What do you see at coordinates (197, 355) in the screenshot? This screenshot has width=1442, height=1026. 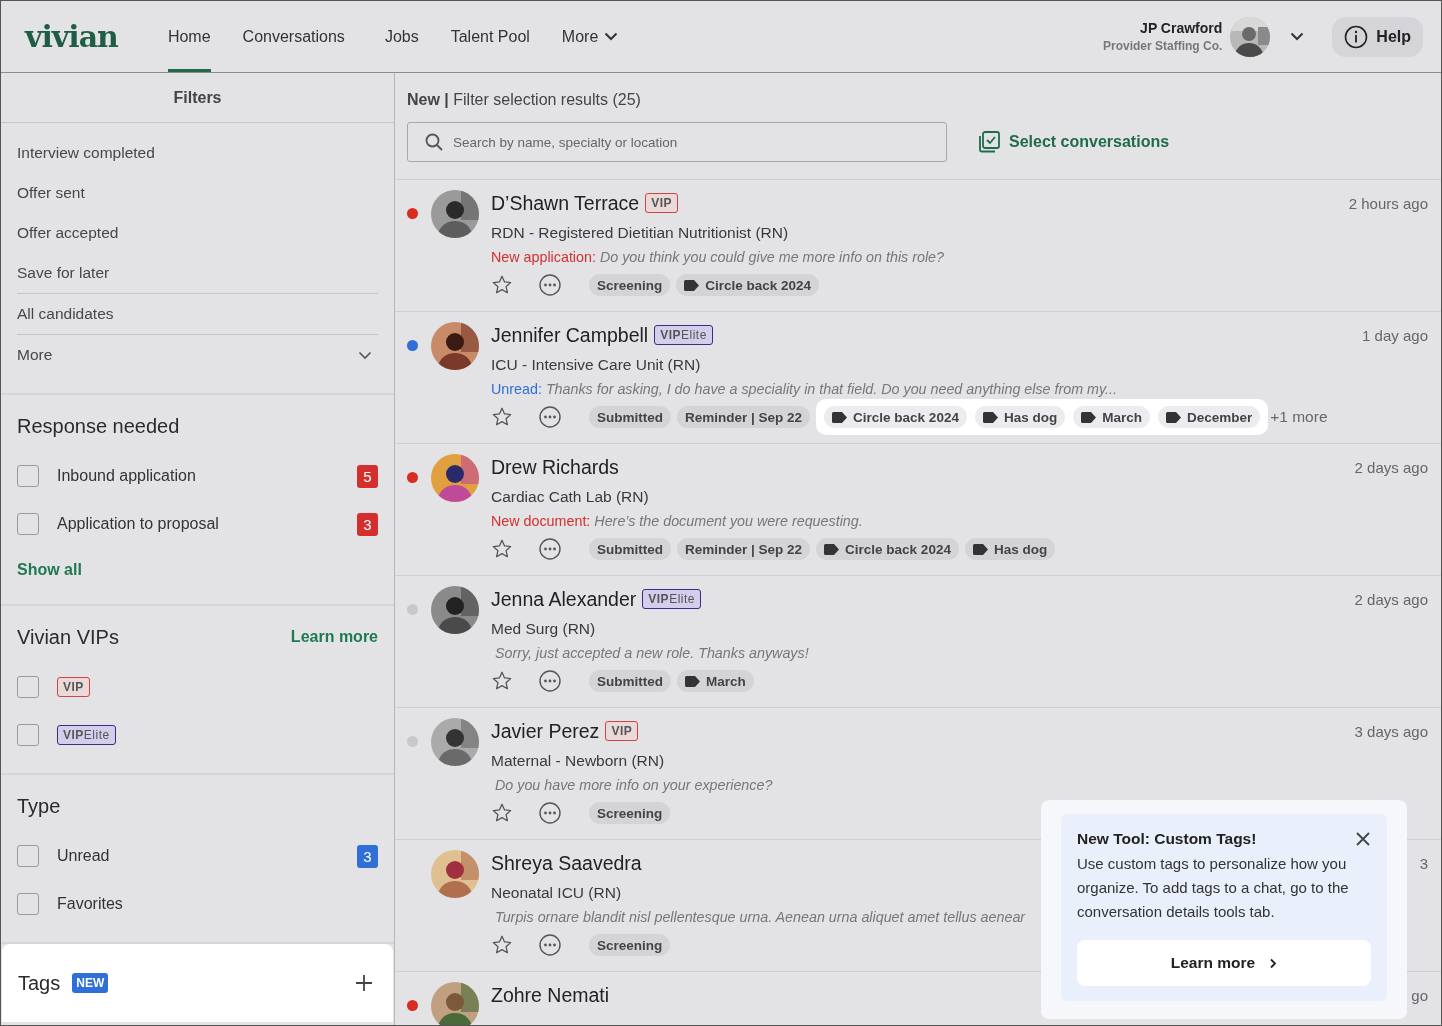 I see `more-filter-toggle: More` at bounding box center [197, 355].